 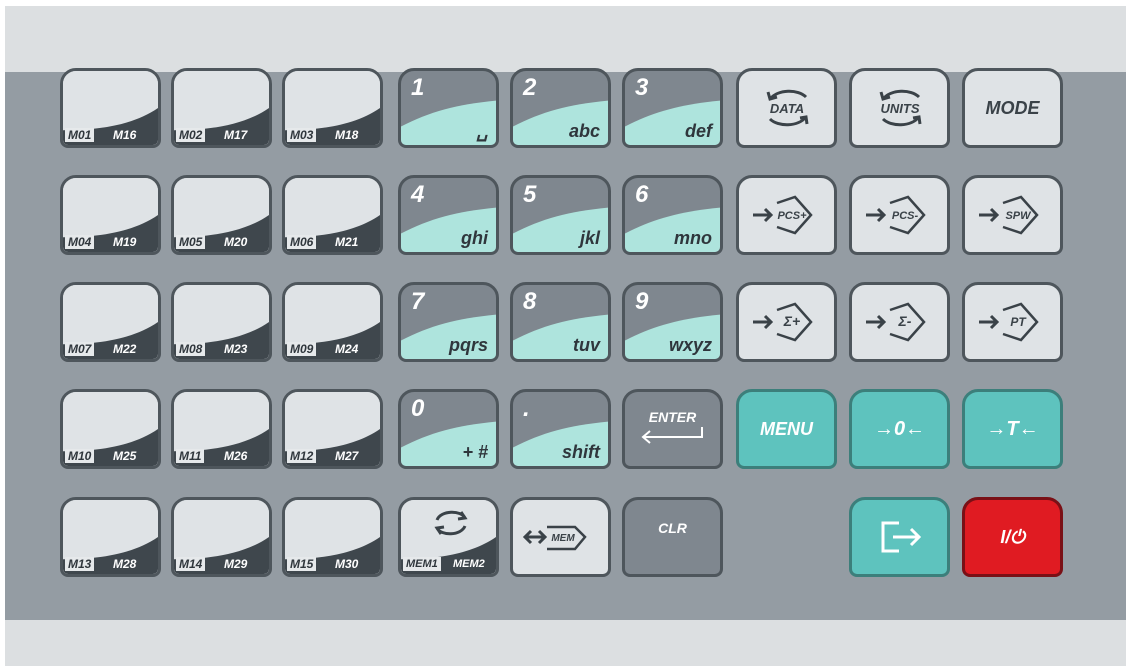 What do you see at coordinates (475, 452) in the screenshot?
I see `key-letters: + #` at bounding box center [475, 452].